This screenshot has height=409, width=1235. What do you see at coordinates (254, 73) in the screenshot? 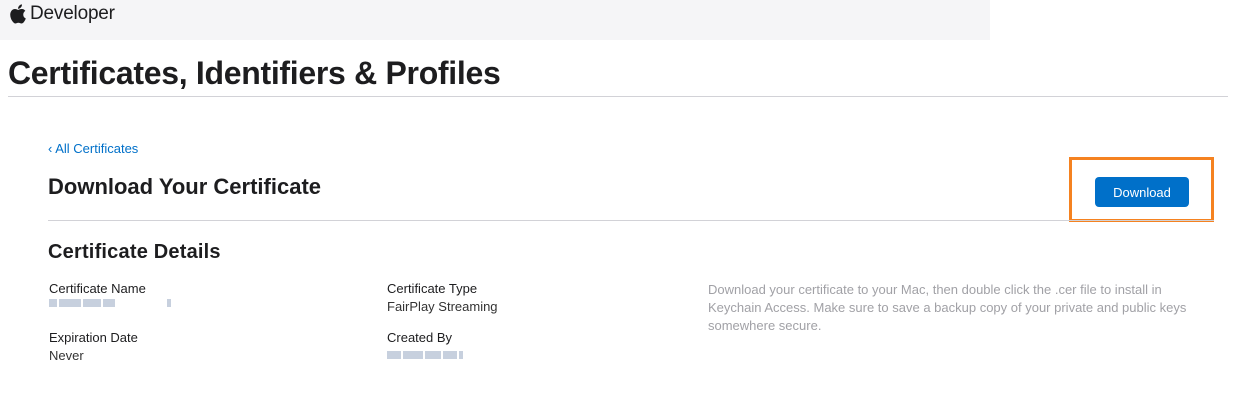
I see `page-title: Certificates, Identifiers & Profiles` at bounding box center [254, 73].